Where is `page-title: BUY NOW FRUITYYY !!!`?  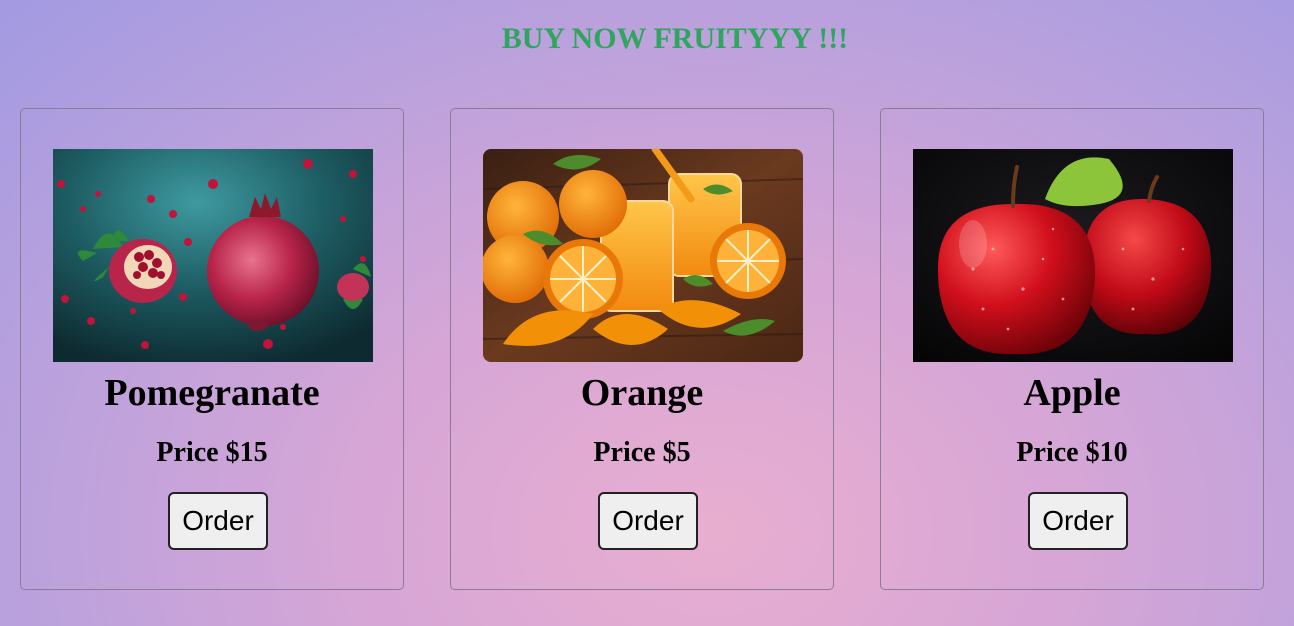
page-title: BUY NOW FRUITYYY !!! is located at coordinates (675, 38).